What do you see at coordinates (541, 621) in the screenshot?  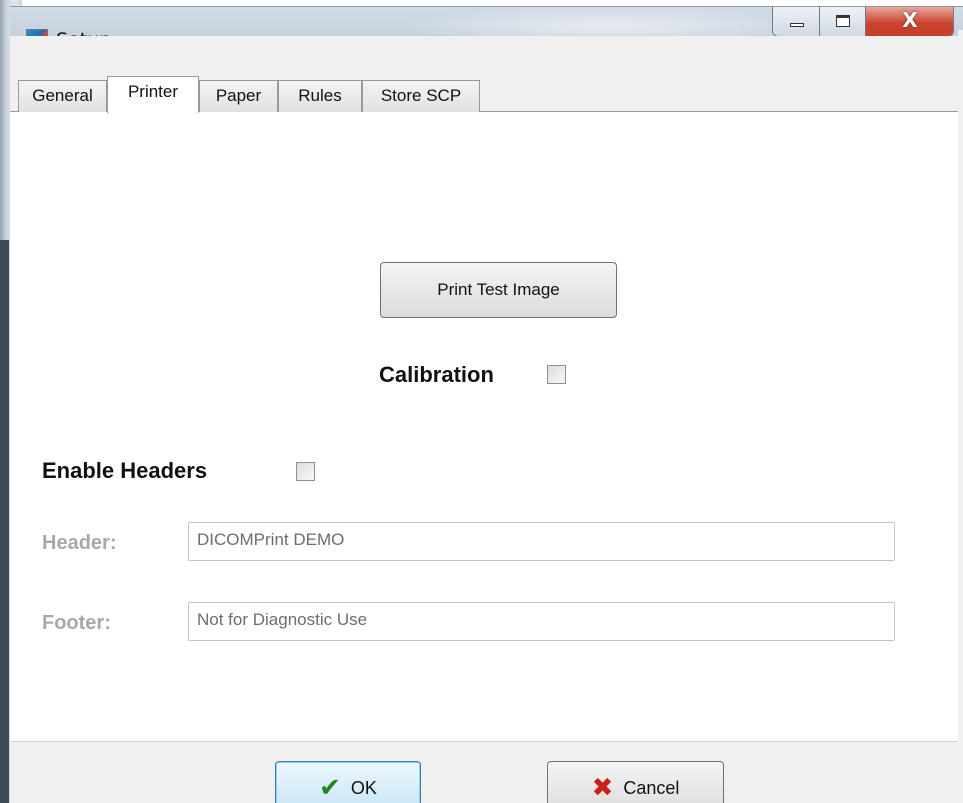 I see `footer-field: Not for Diagnostic Use` at bounding box center [541, 621].